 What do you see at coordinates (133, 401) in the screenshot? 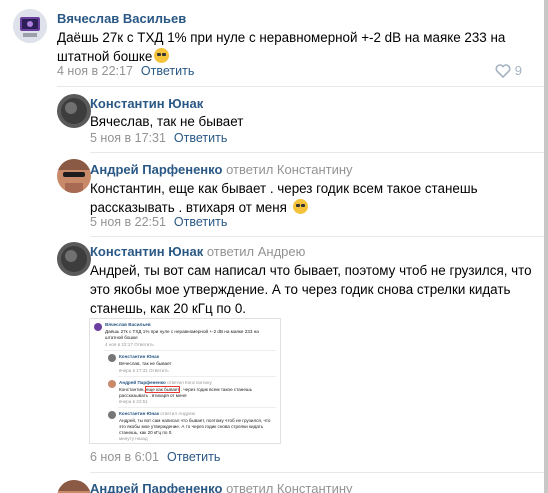
I see `embedded-meta: вчера в 22:51` at bounding box center [133, 401].